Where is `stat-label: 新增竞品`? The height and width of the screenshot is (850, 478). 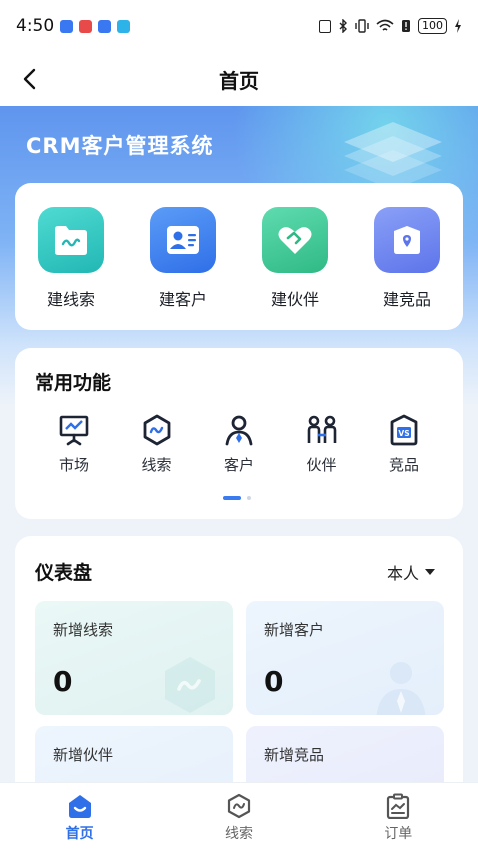 stat-label: 新增竞品 is located at coordinates (294, 755).